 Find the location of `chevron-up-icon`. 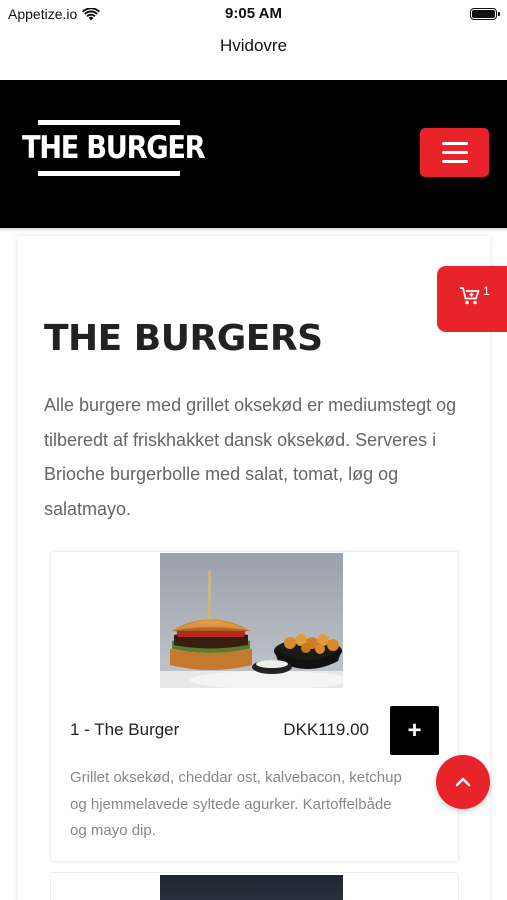

chevron-up-icon is located at coordinates (463, 782).